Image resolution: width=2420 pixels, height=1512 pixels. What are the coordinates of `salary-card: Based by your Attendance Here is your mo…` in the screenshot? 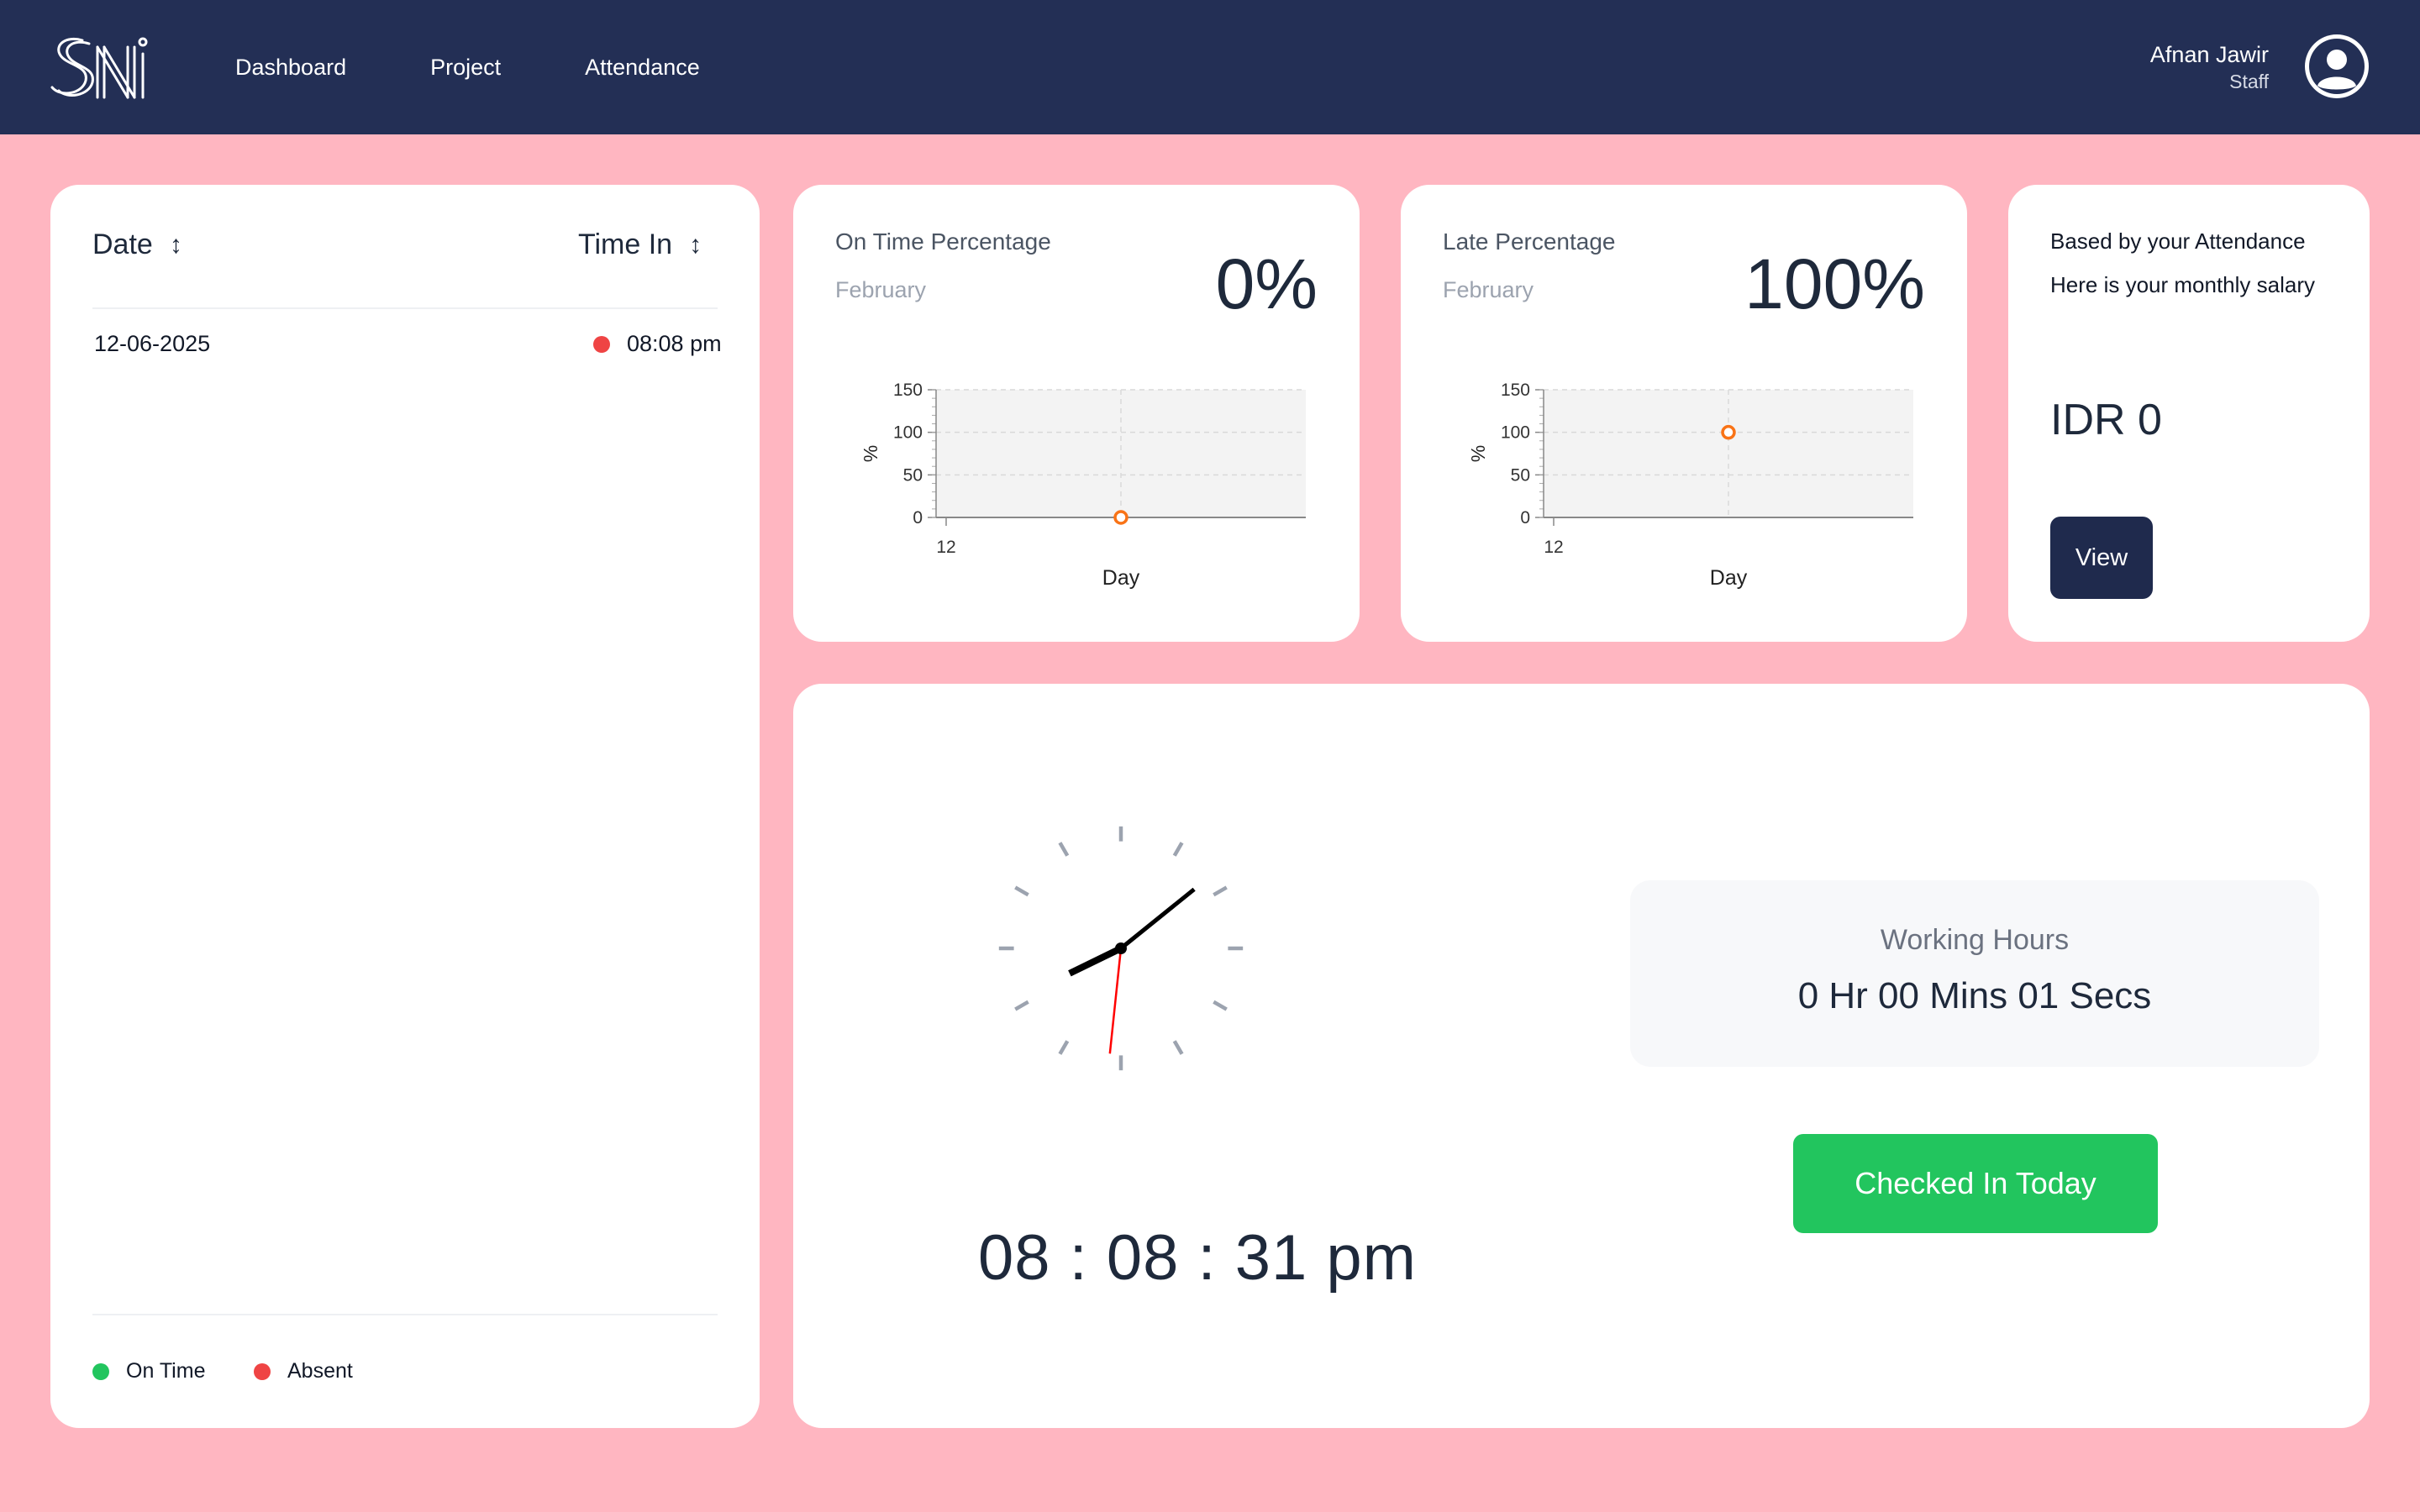 It's located at (2189, 413).